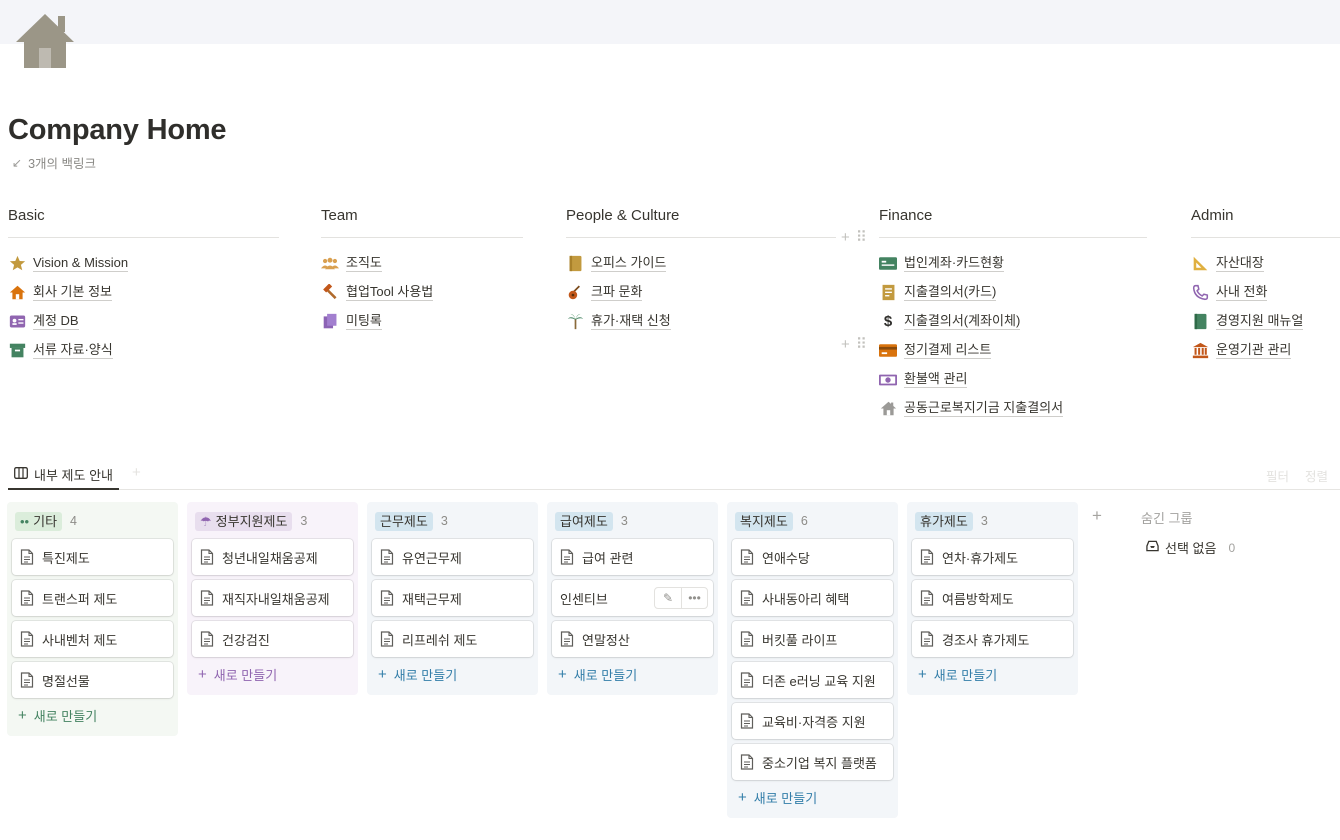 This screenshot has width=1340, height=840. Describe the element at coordinates (452, 598) in the screenshot. I see `board-card: 재택근무제` at that location.